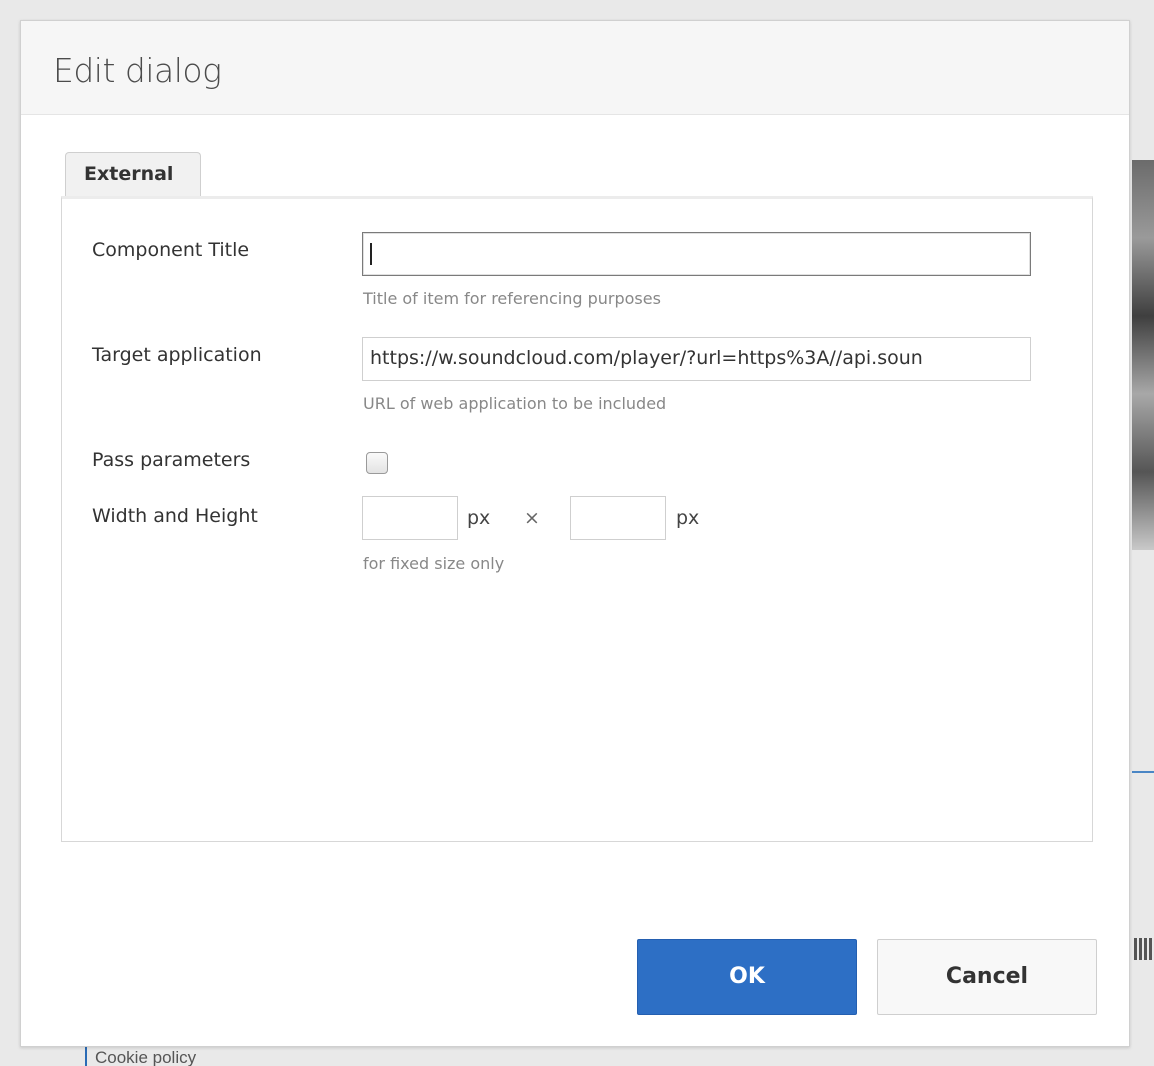  I want to click on tab-label: External, so click(129, 174).